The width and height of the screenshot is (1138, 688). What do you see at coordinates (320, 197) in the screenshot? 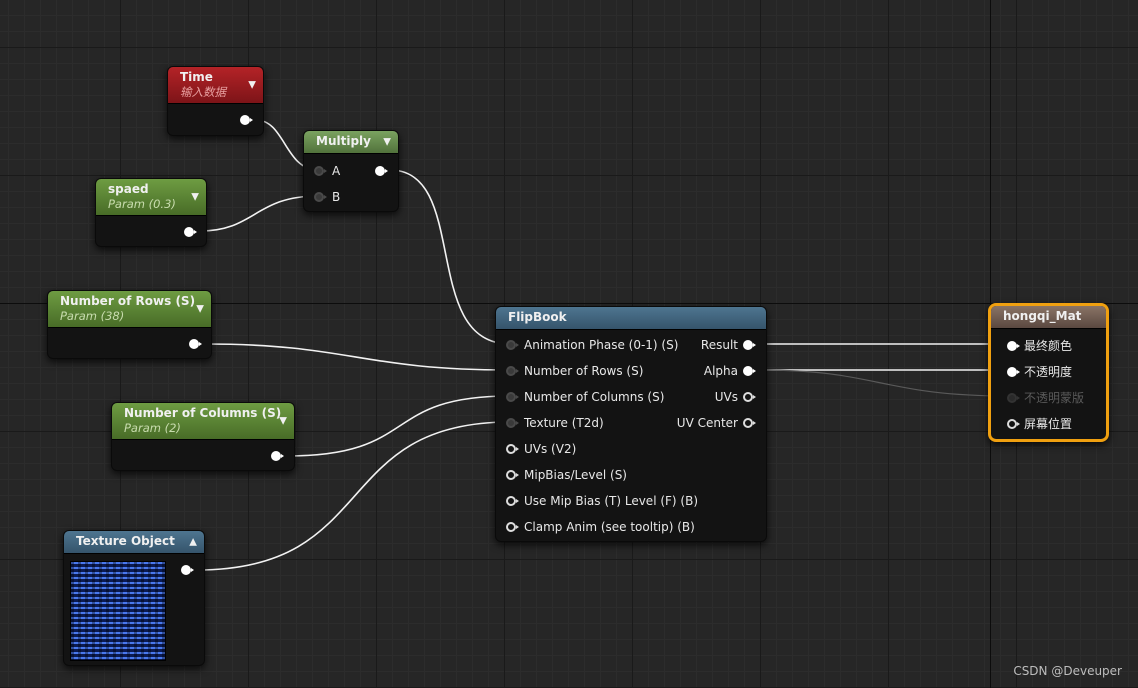
I see `multiply-input-b-pin` at bounding box center [320, 197].